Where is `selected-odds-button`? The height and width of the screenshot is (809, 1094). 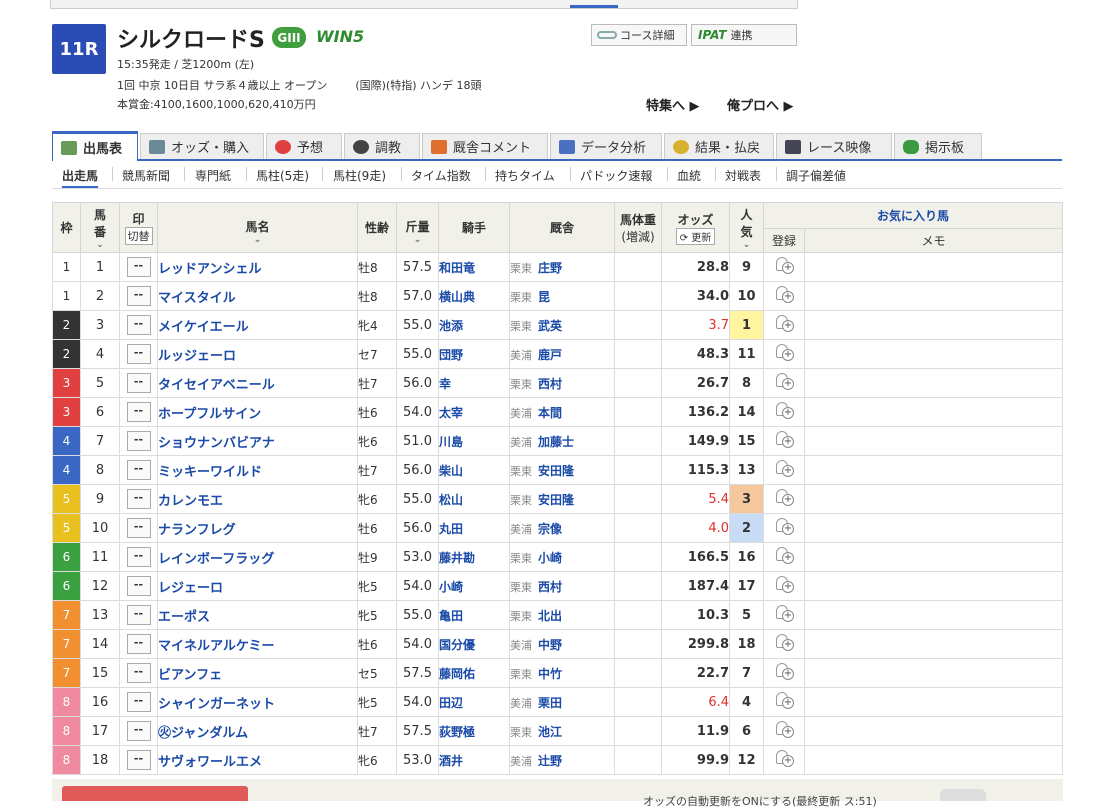
selected-odds-button is located at coordinates (155, 793).